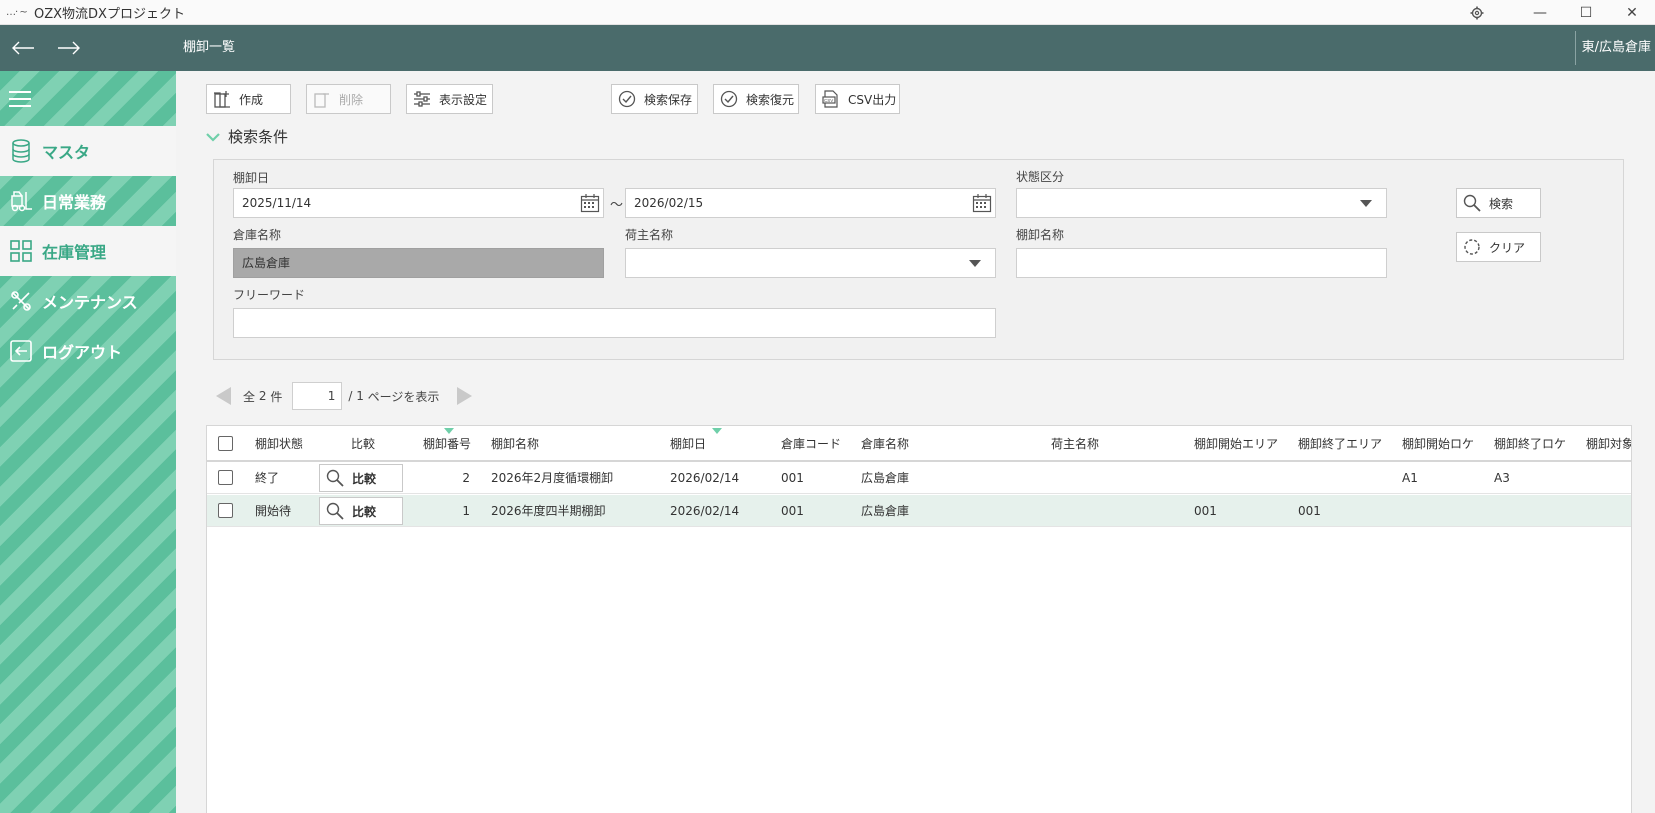 The height and width of the screenshot is (813, 1655). Describe the element at coordinates (1614, 48) in the screenshot. I see `current-warehouse: 東/広島倉庫` at that location.